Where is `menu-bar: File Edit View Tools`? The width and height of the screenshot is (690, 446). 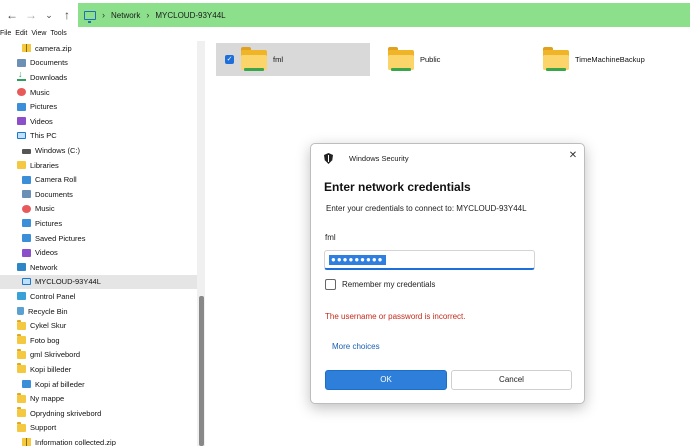
menu-bar: File Edit View Tools is located at coordinates (33, 35).